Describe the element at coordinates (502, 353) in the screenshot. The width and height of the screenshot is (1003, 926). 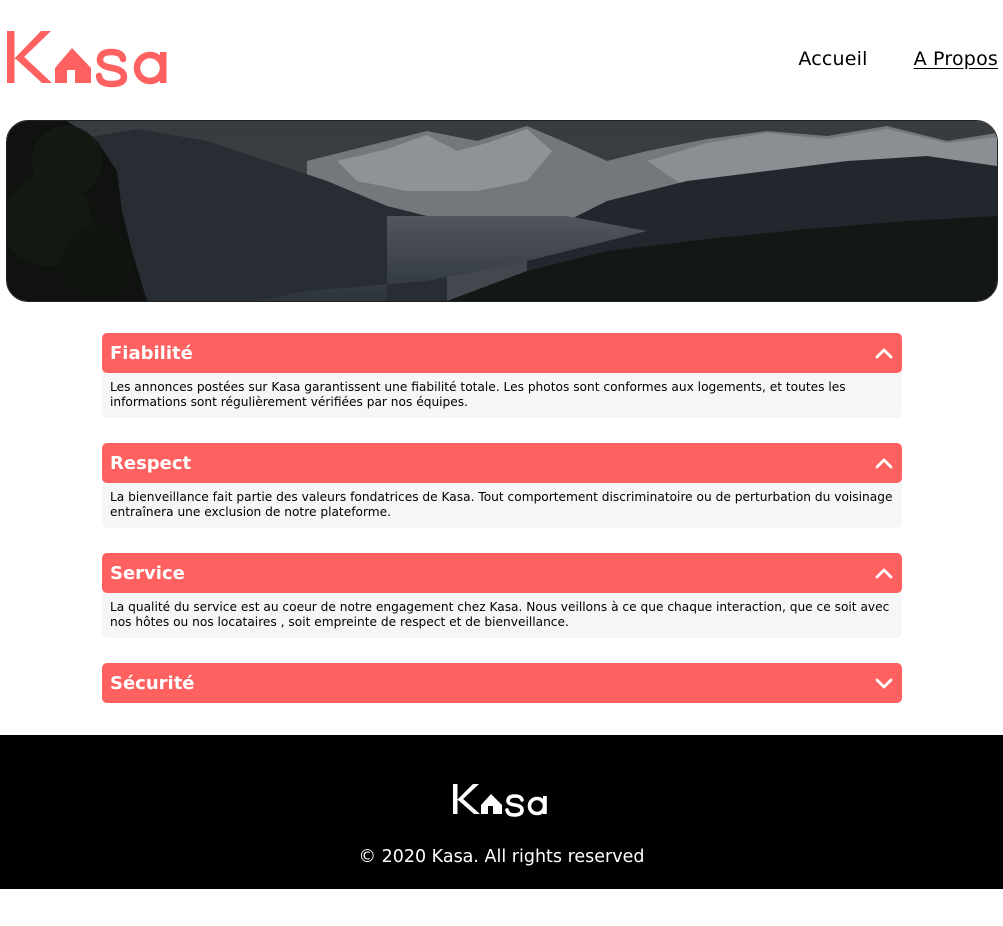
I see `collapse-header: Fiabilité` at that location.